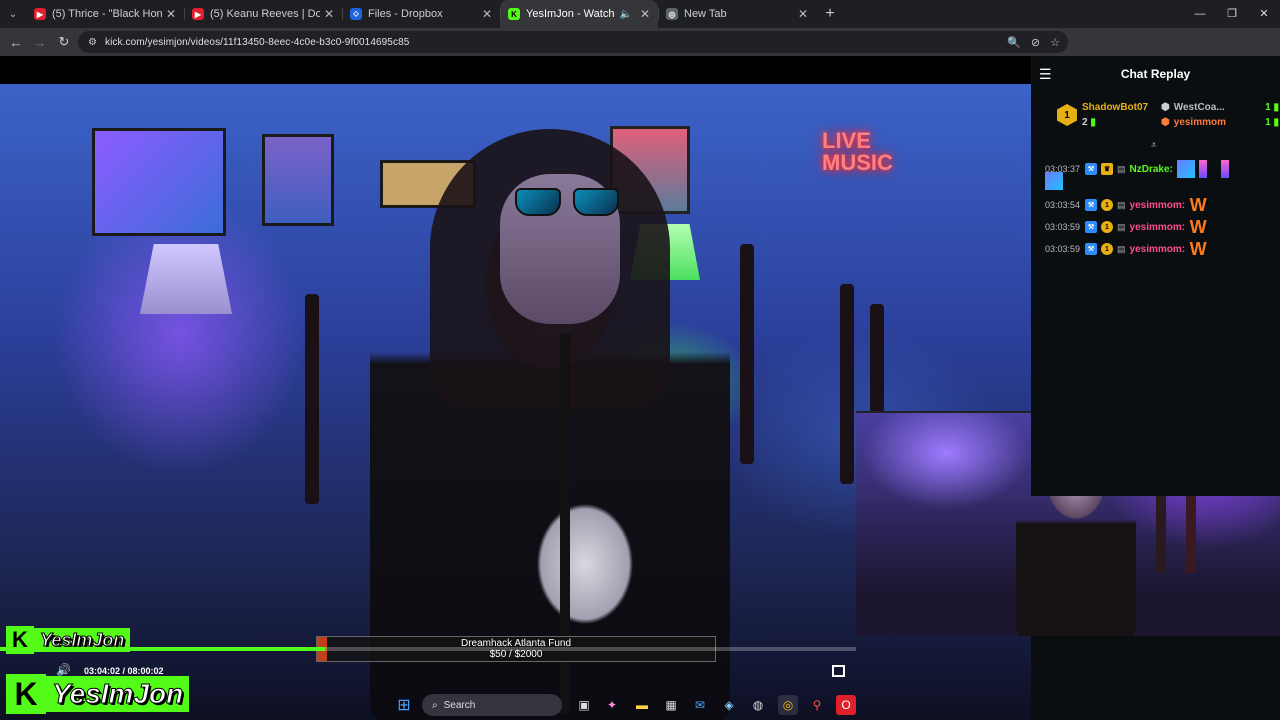 The image size is (1280, 720). Describe the element at coordinates (1089, 122) in the screenshot. I see `leaderboard-count: 2 ▮` at that location.